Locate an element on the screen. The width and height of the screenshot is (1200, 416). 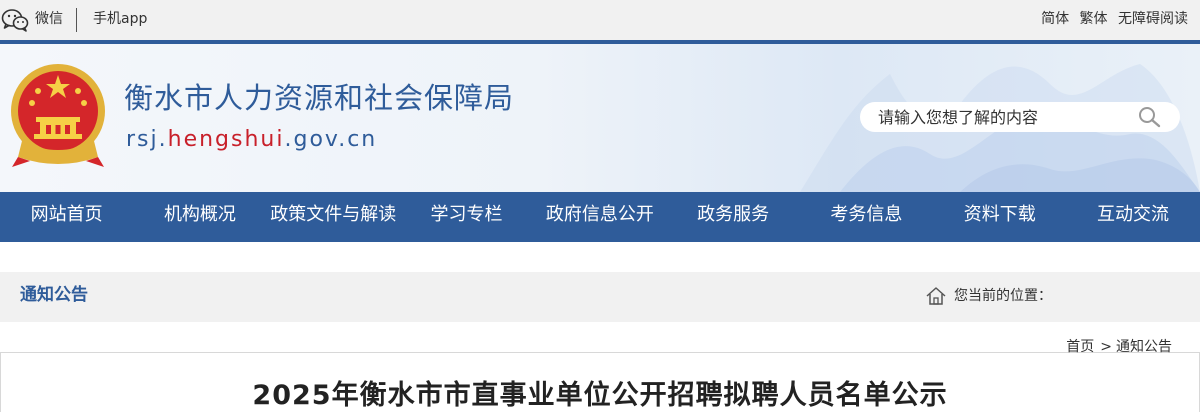
article-title: 2025年衡水市市直事业单位公开招聘拟聘人员名单公示 is located at coordinates (600, 395).